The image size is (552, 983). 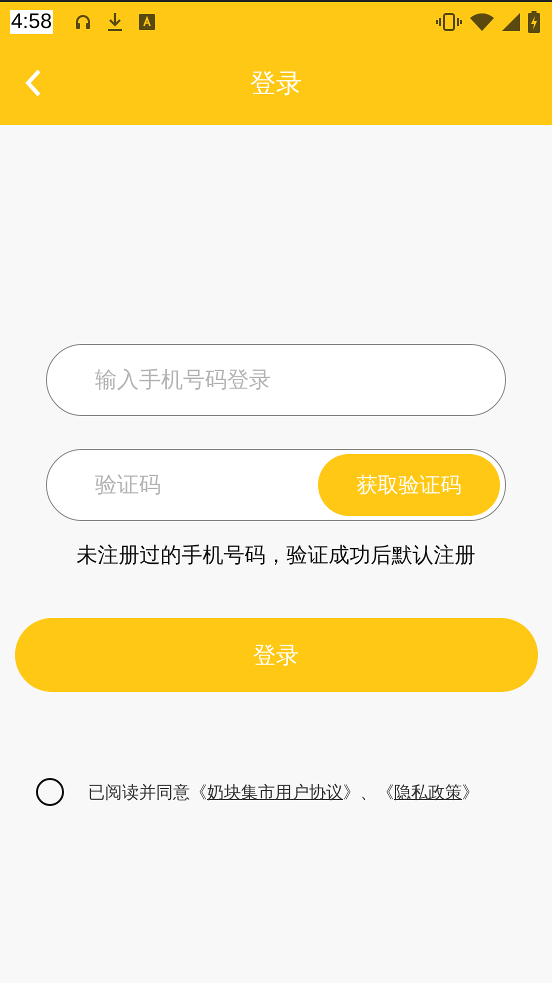 What do you see at coordinates (482, 22) in the screenshot?
I see `wifi-icon` at bounding box center [482, 22].